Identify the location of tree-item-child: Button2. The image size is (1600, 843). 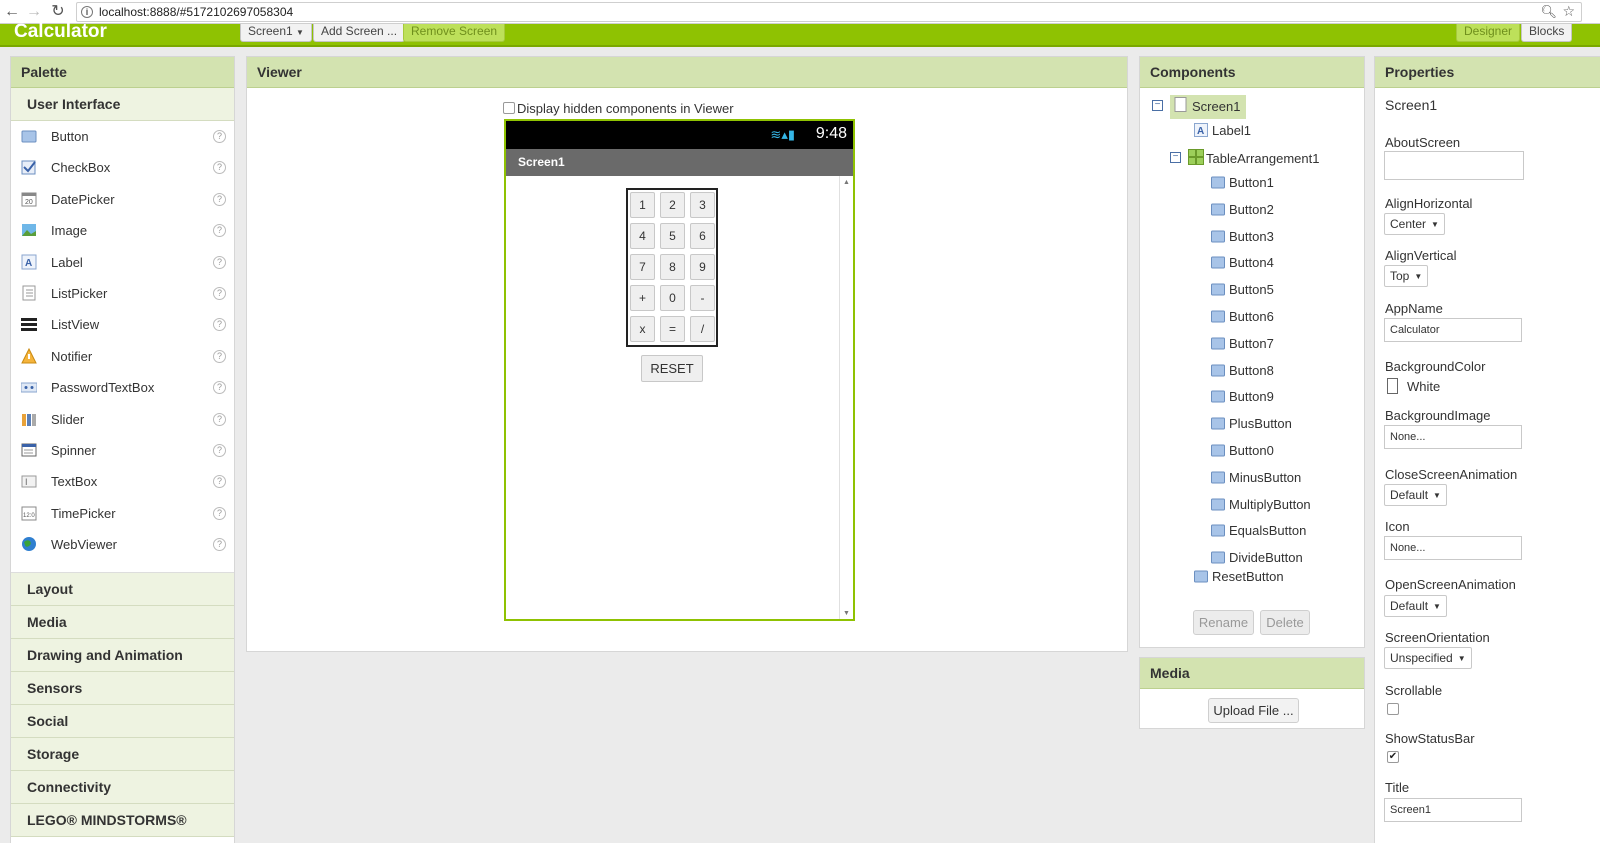
(1242, 212).